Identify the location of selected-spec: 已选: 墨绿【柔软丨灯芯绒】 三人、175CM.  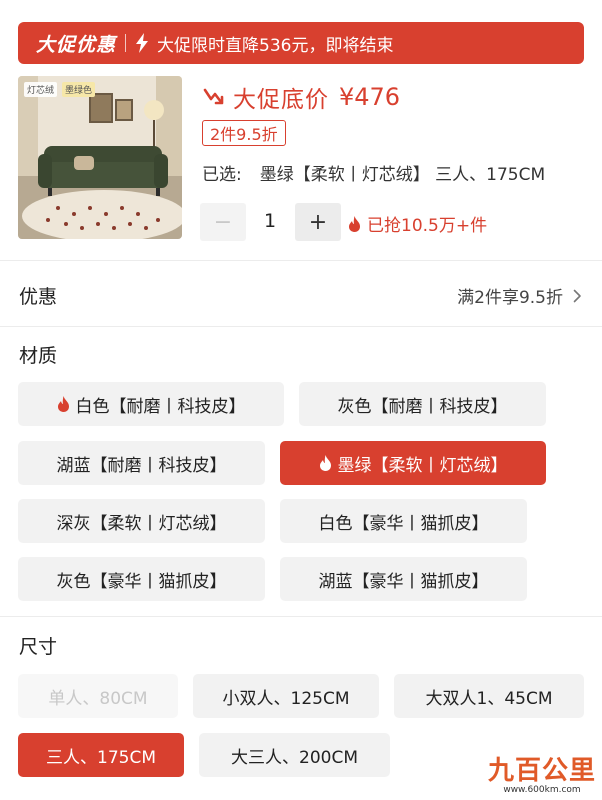
(373, 172).